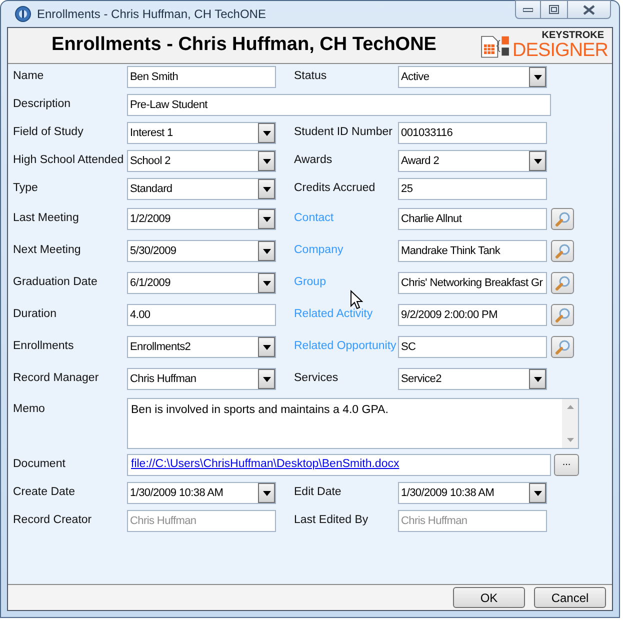 This screenshot has width=623, height=621. What do you see at coordinates (69, 160) in the screenshot?
I see `field-label: High School Attended` at bounding box center [69, 160].